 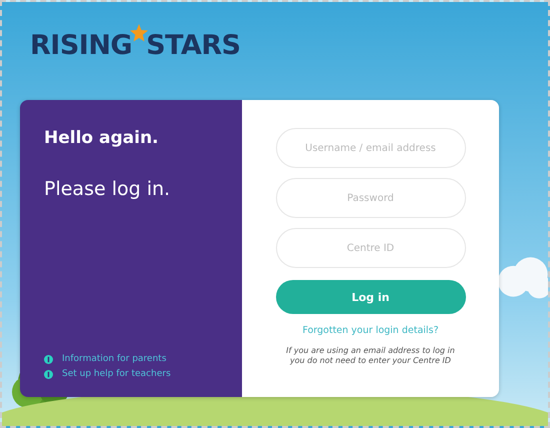 I want to click on login-prompt: Please log in., so click(x=108, y=189).